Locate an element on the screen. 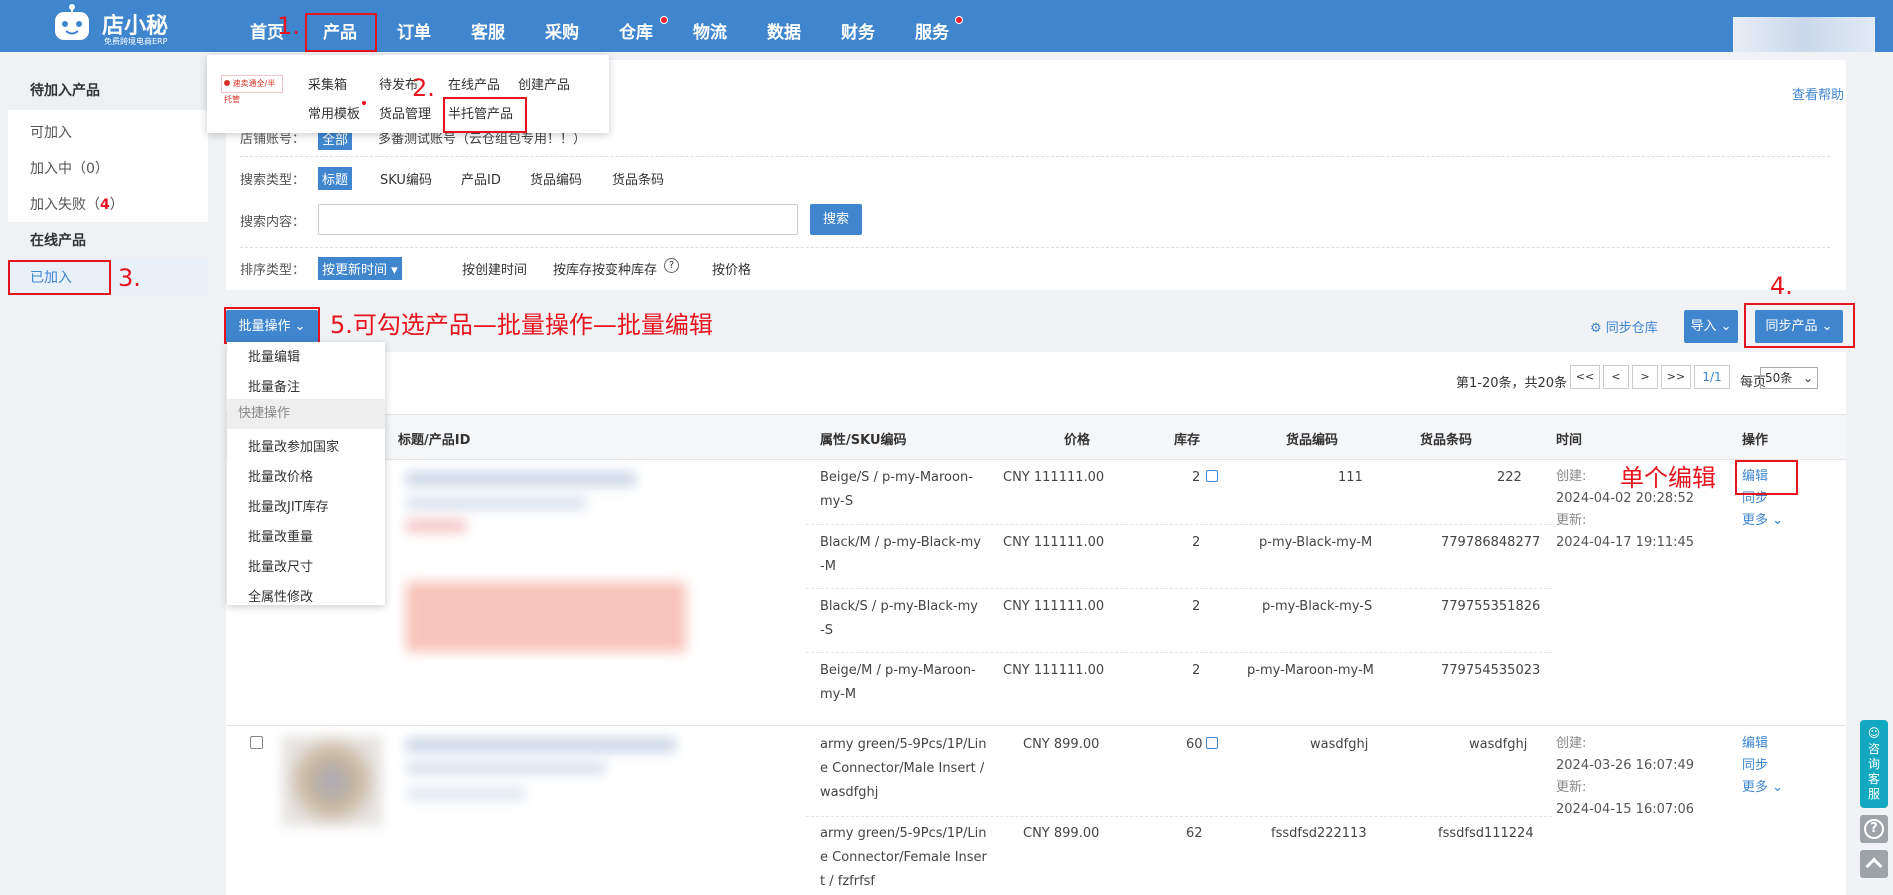  page-size-value: 50条 is located at coordinates (1779, 378).